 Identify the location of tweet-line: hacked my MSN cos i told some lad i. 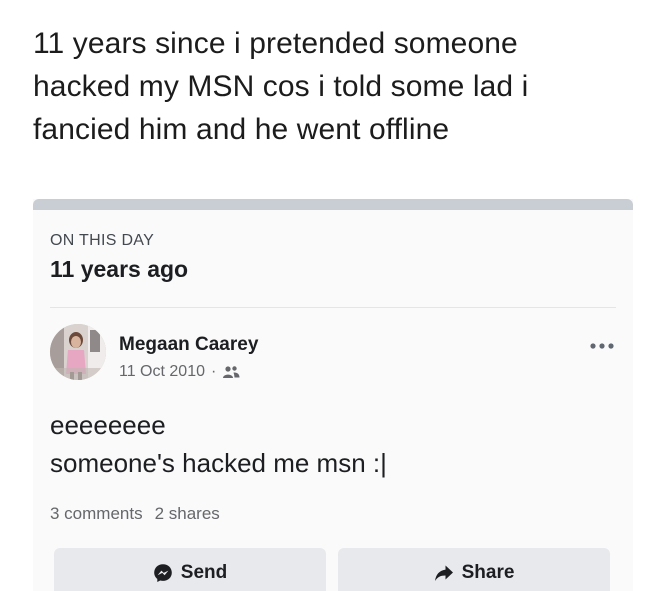
(281, 86).